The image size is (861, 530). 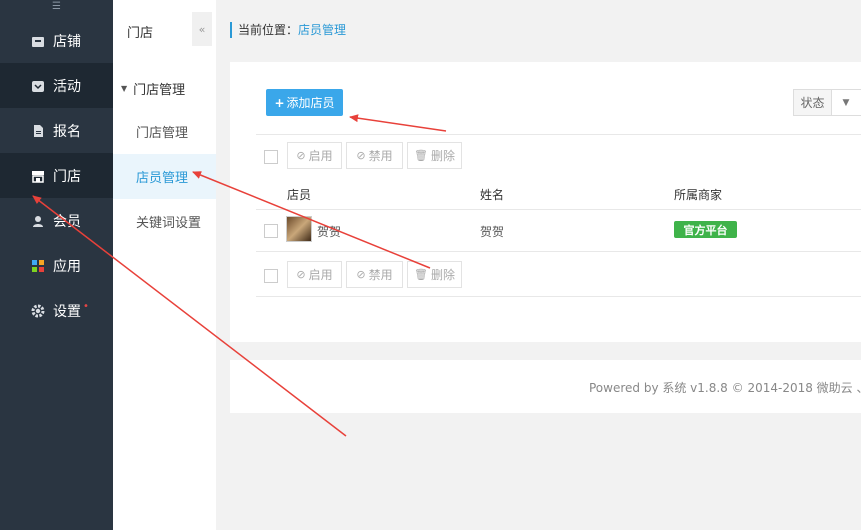 I want to click on breadcrumb-prefix: 当前位置：, so click(x=268, y=30).